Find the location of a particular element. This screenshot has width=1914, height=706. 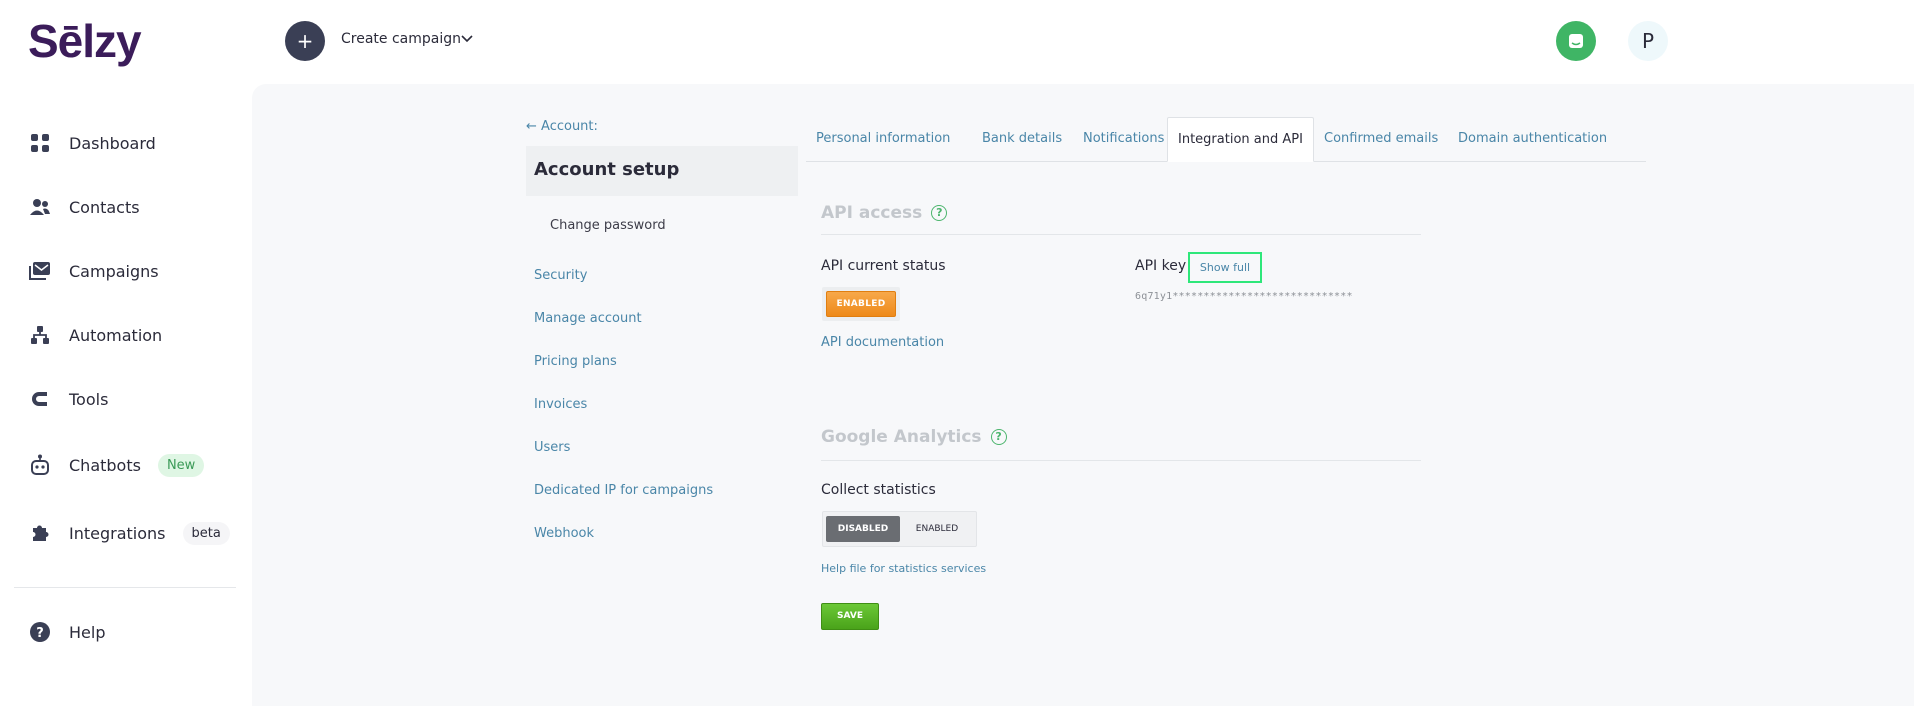

create-campaign-plus-button: + is located at coordinates (305, 41).